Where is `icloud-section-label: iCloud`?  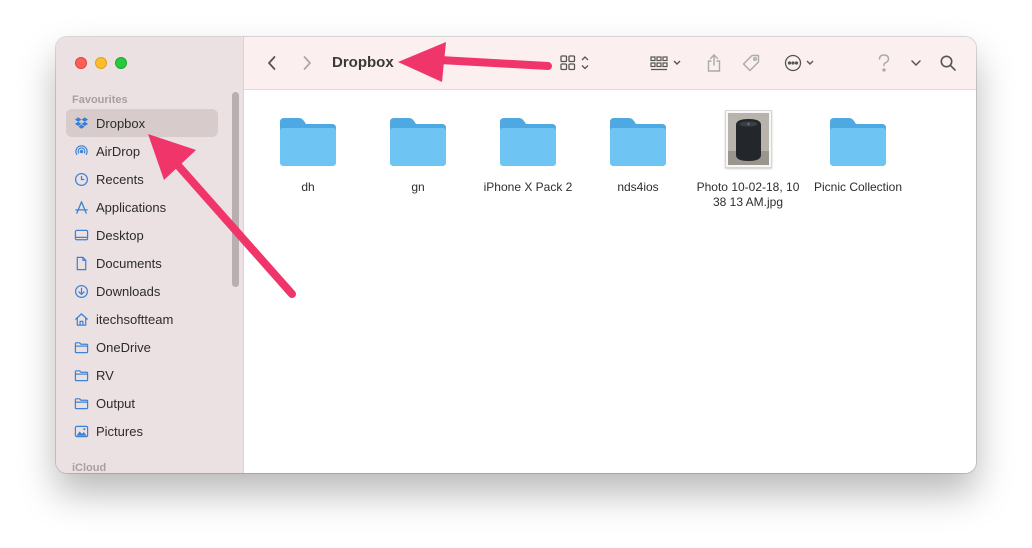
icloud-section-label: iCloud is located at coordinates (89, 467).